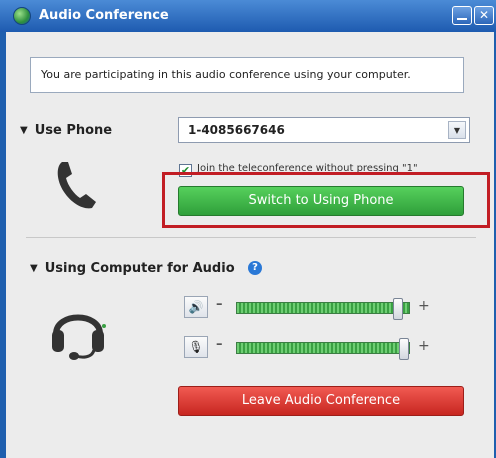  I want to click on phone-handset-icon, so click(76, 185).